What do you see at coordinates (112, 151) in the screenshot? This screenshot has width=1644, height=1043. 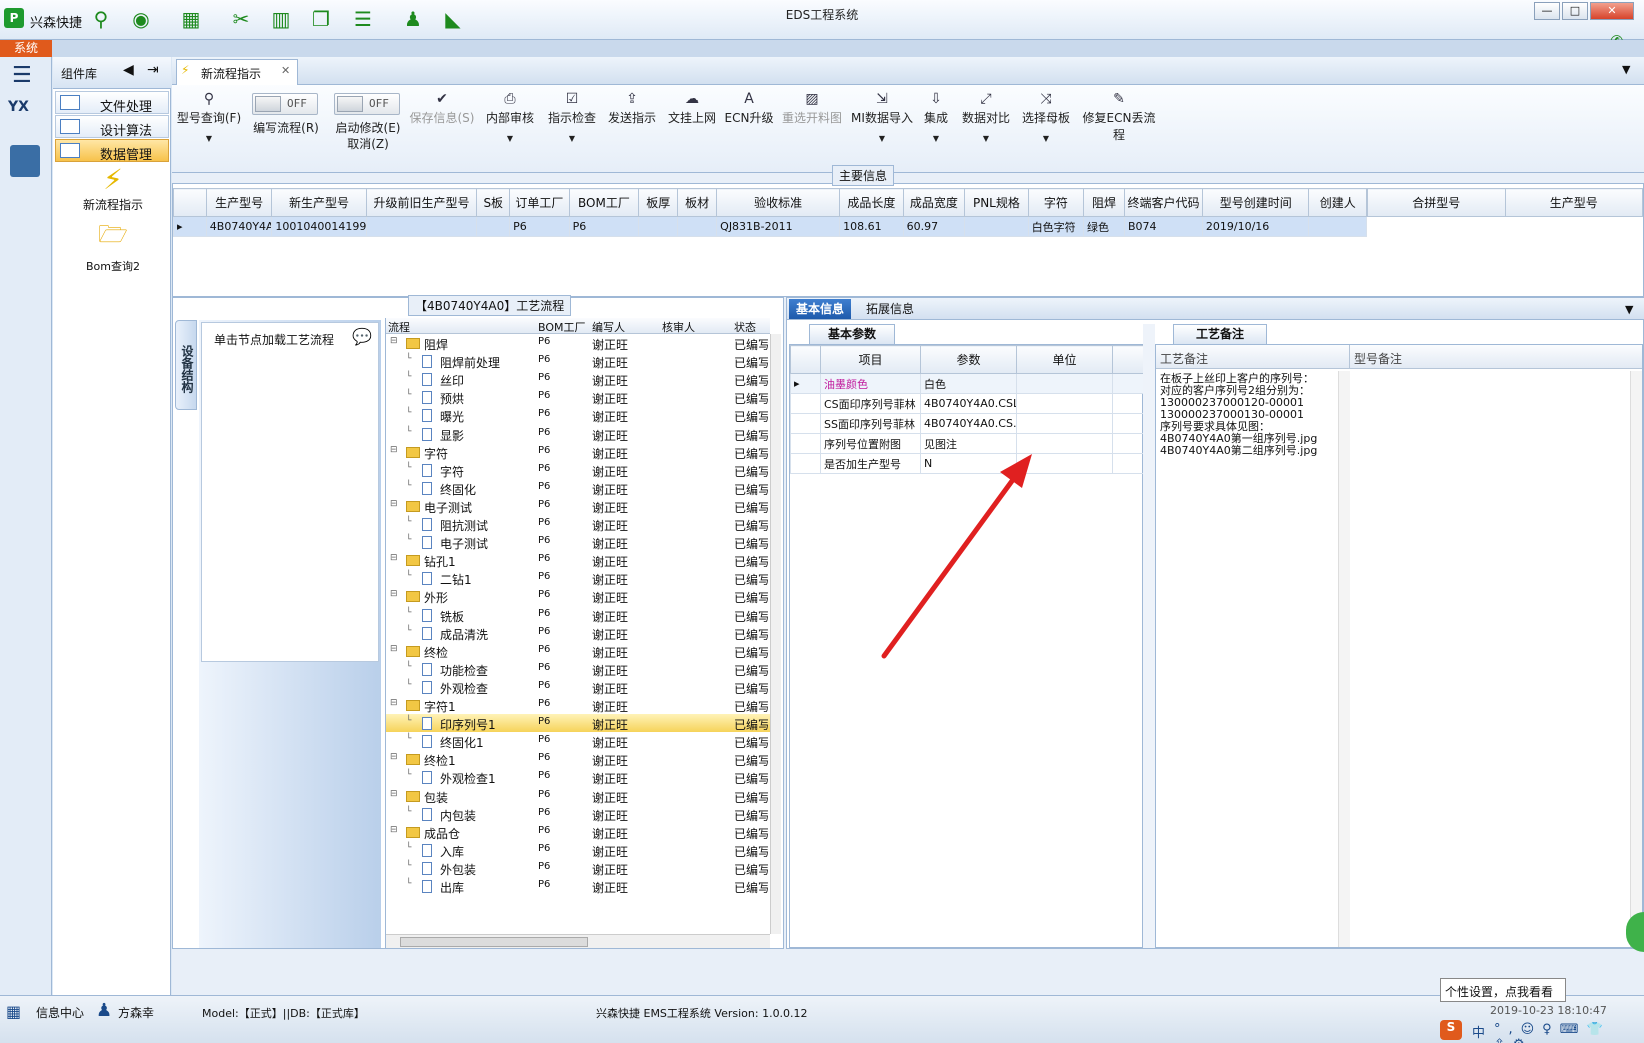 I see `nav-item-data: 数据管理` at bounding box center [112, 151].